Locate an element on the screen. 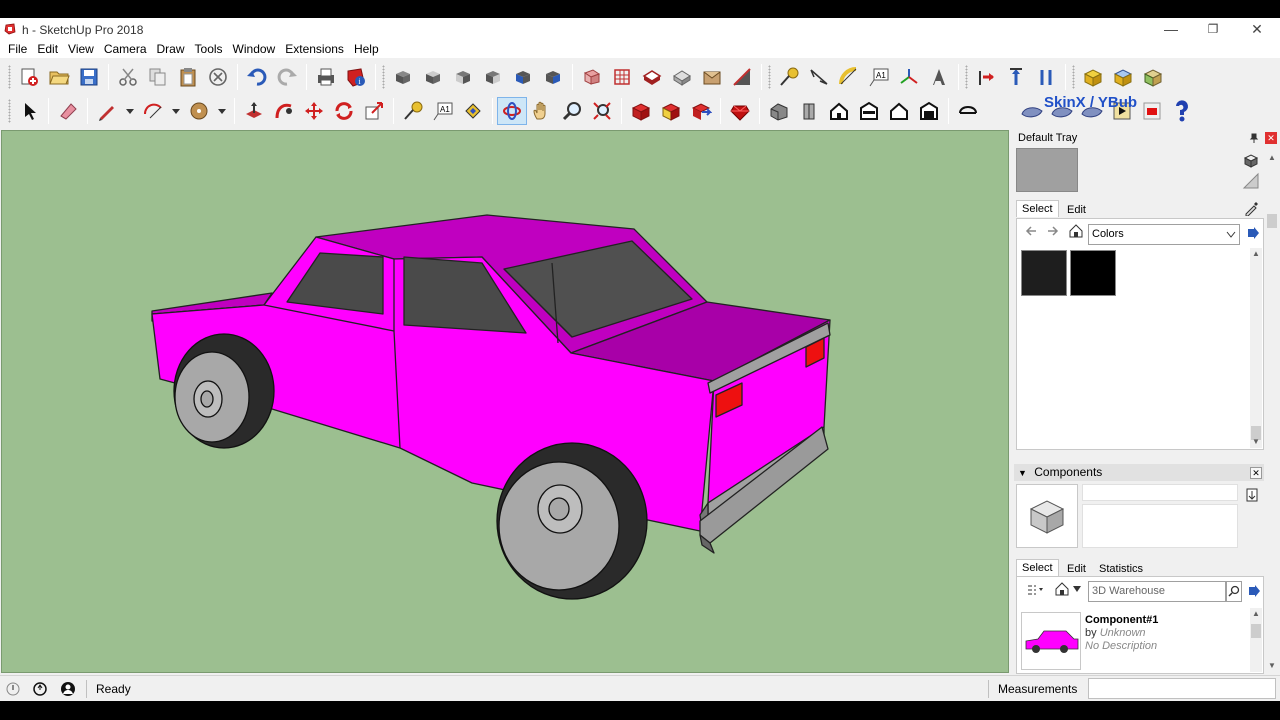  menu-camera: Camera is located at coordinates (125, 49).